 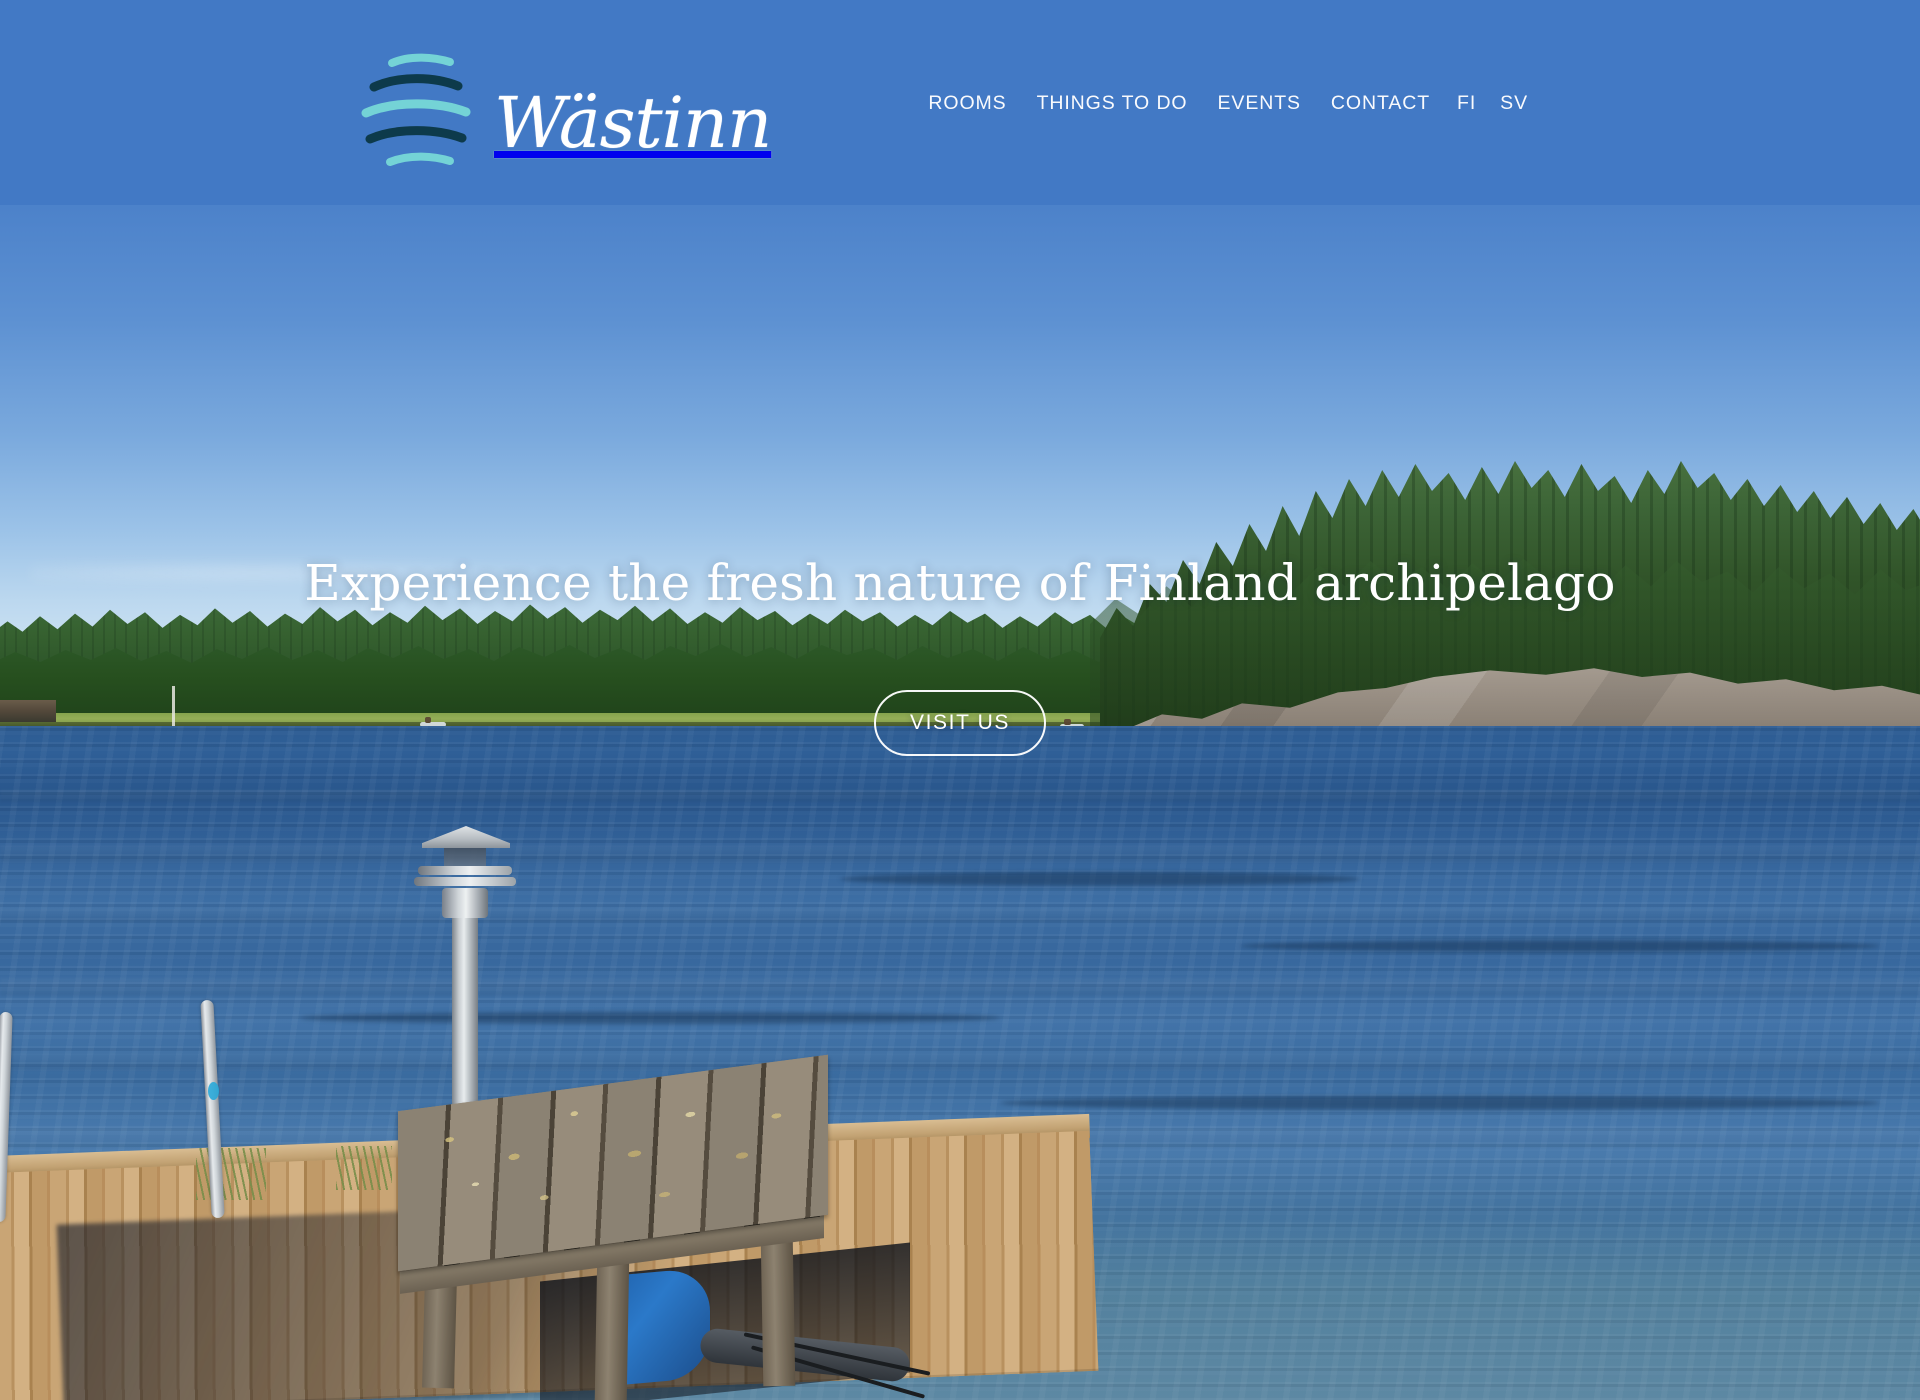 I want to click on nav-events: EVENTS, so click(x=1259, y=103).